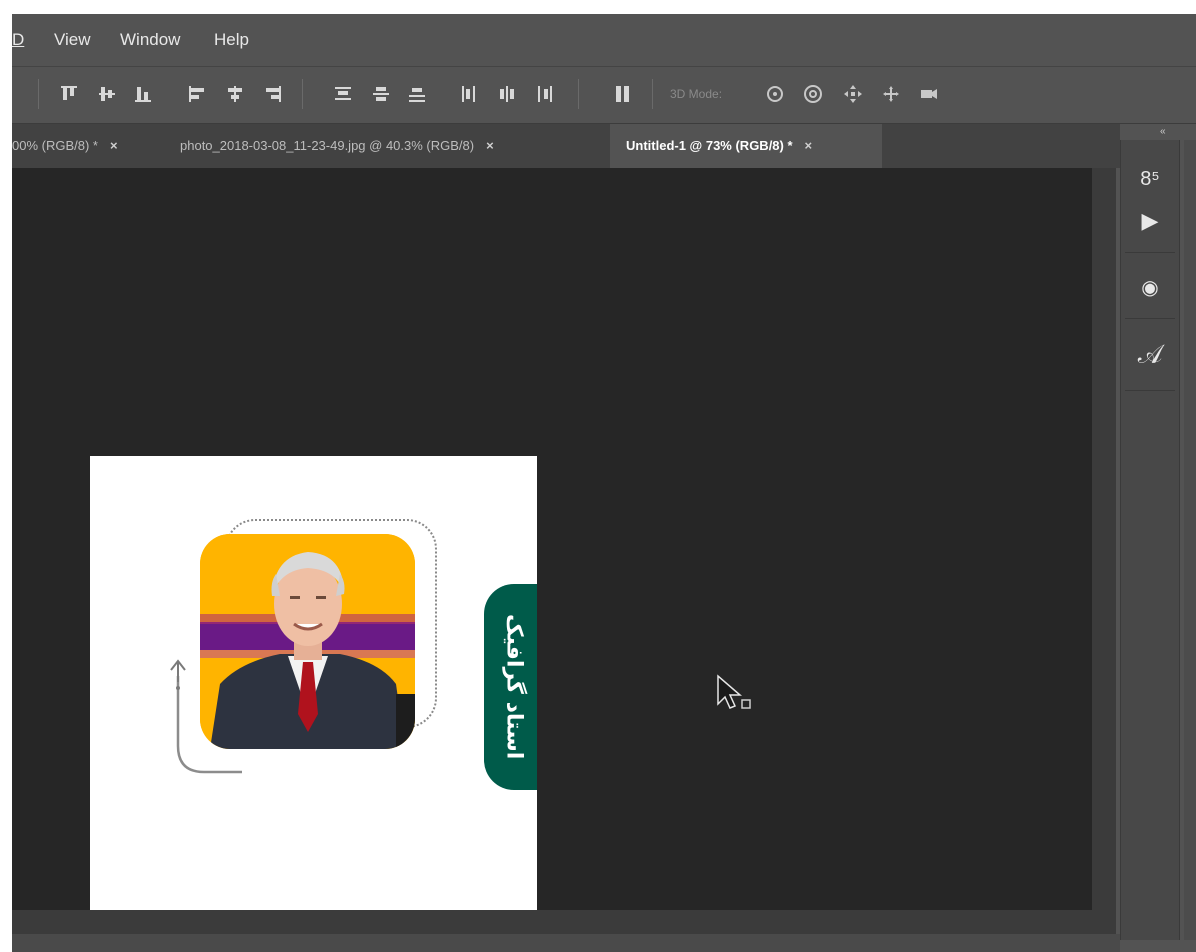  What do you see at coordinates (734, 691) in the screenshot?
I see `mouse-cursor-icon` at bounding box center [734, 691].